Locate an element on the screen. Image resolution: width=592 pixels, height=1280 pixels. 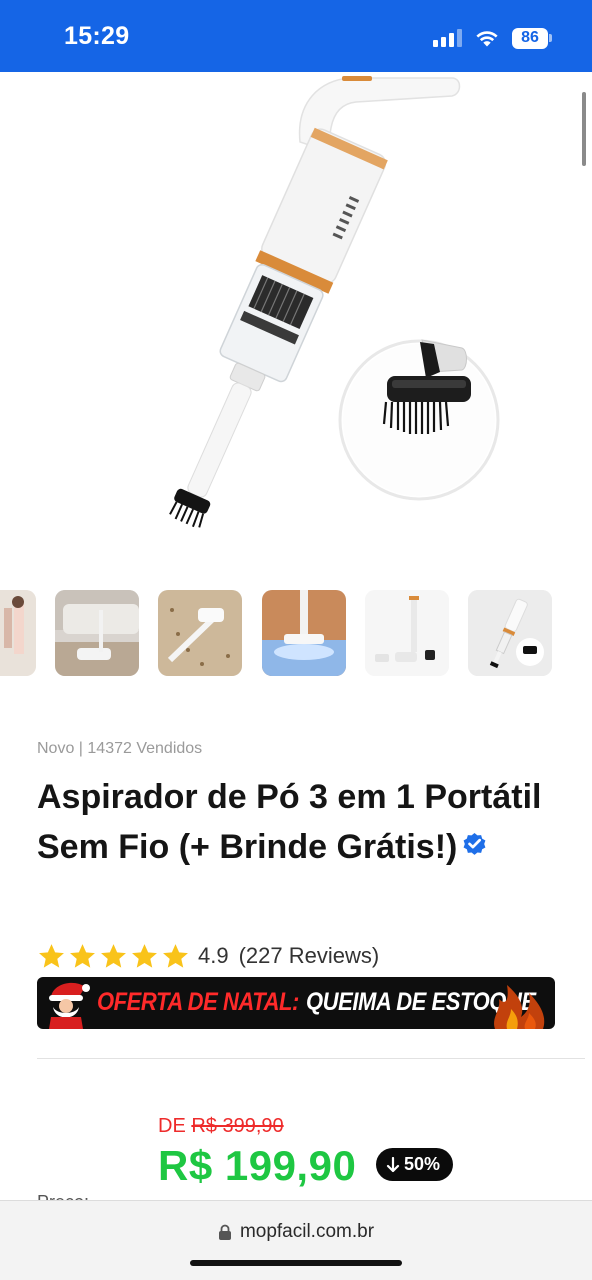
url-display: mopfacil.com.br is located at coordinates (296, 1232).